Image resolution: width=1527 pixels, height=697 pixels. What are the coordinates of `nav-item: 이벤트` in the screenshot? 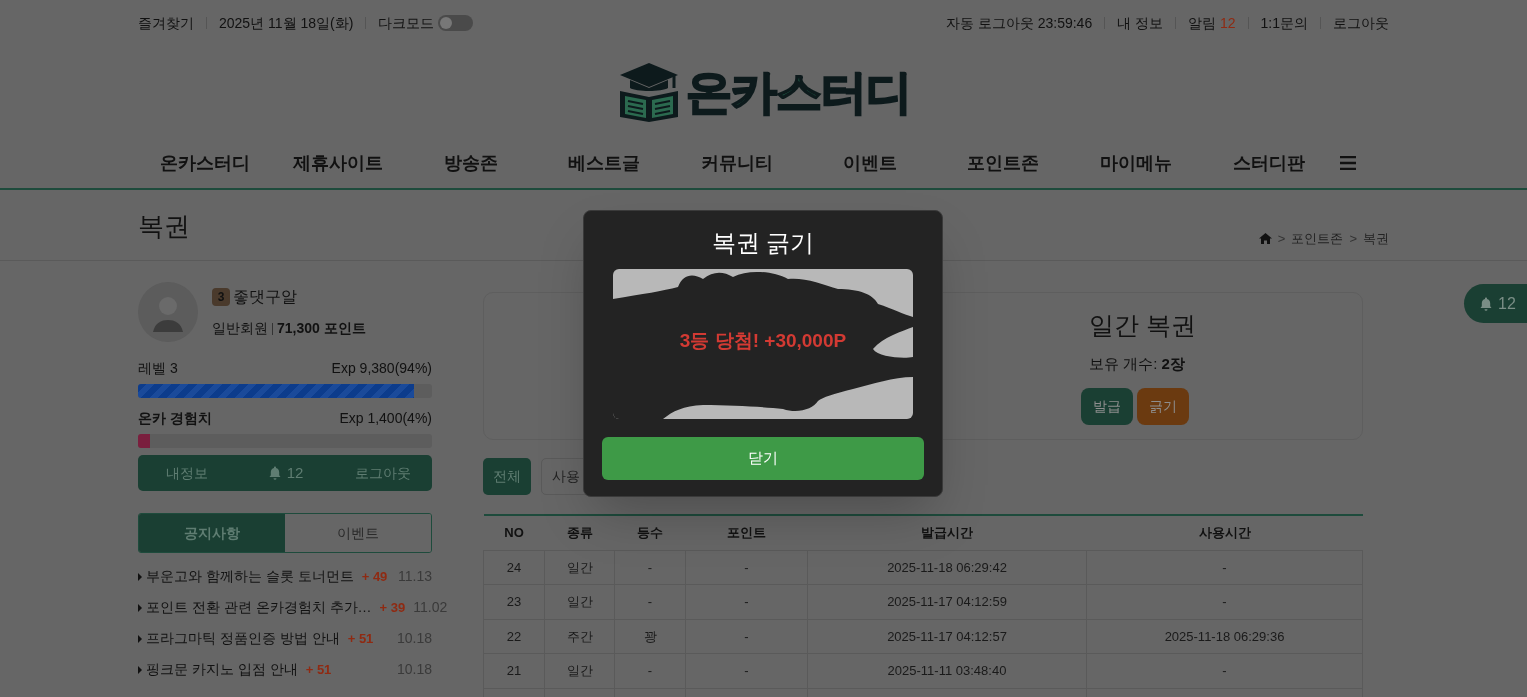 It's located at (869, 163).